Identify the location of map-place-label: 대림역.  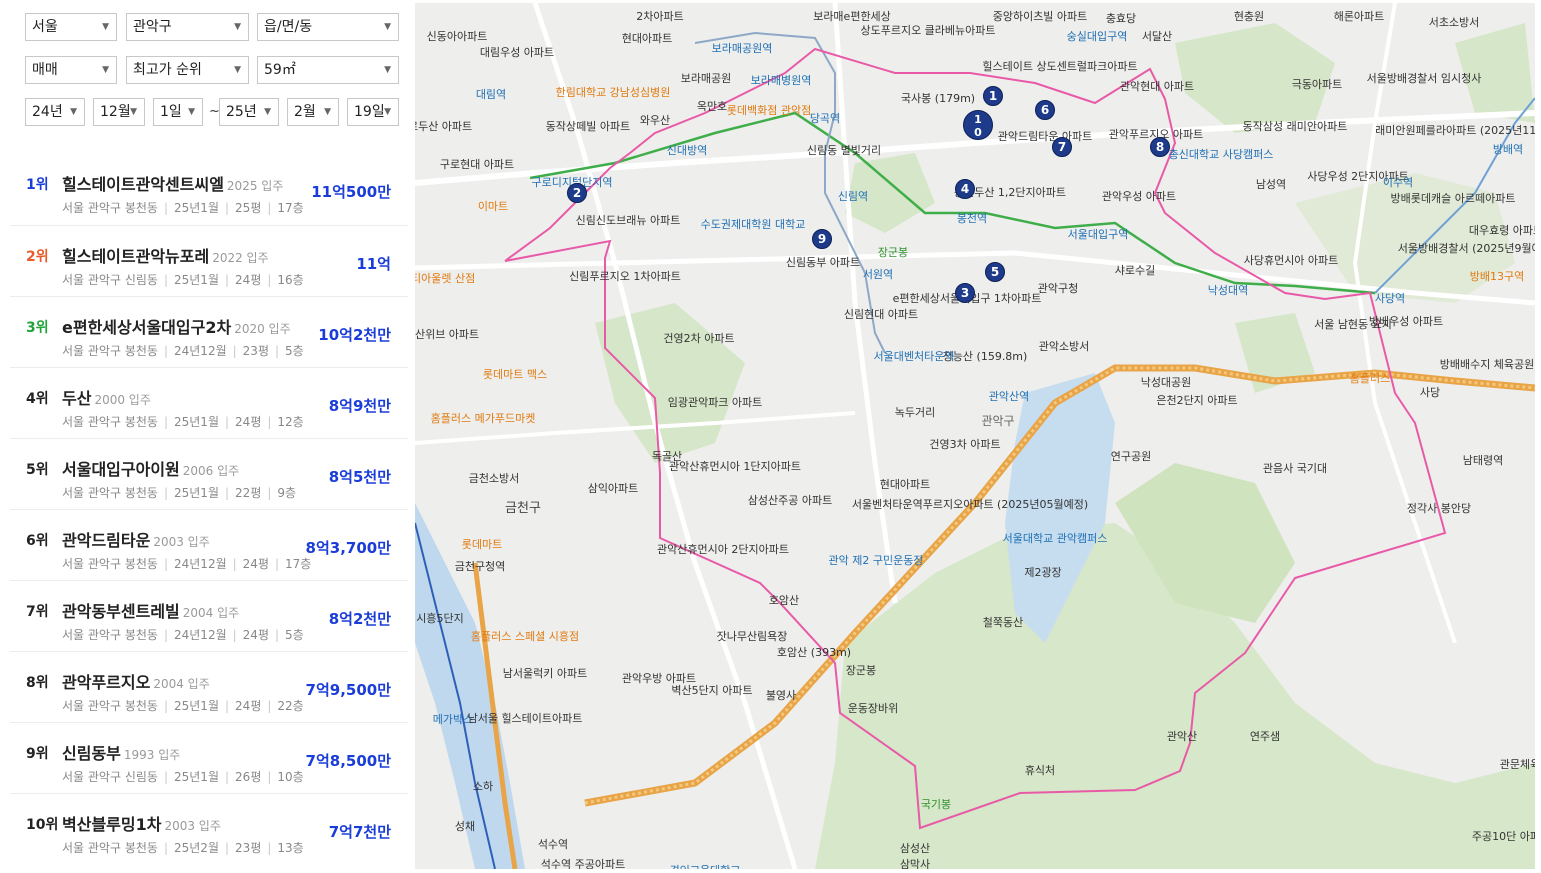
(491, 94).